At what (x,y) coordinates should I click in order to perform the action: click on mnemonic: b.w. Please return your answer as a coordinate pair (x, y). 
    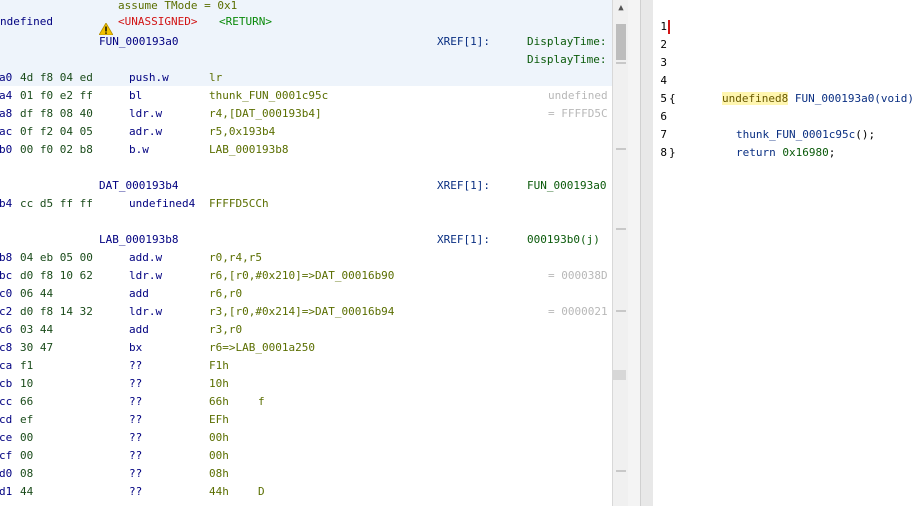
    Looking at the image, I should click on (139, 149).